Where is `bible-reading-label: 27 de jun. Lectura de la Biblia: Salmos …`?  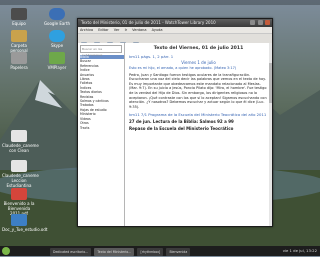 bible-reading-label: 27 de jun. Lectura de la Biblia: Salmos … is located at coordinates (181, 122).